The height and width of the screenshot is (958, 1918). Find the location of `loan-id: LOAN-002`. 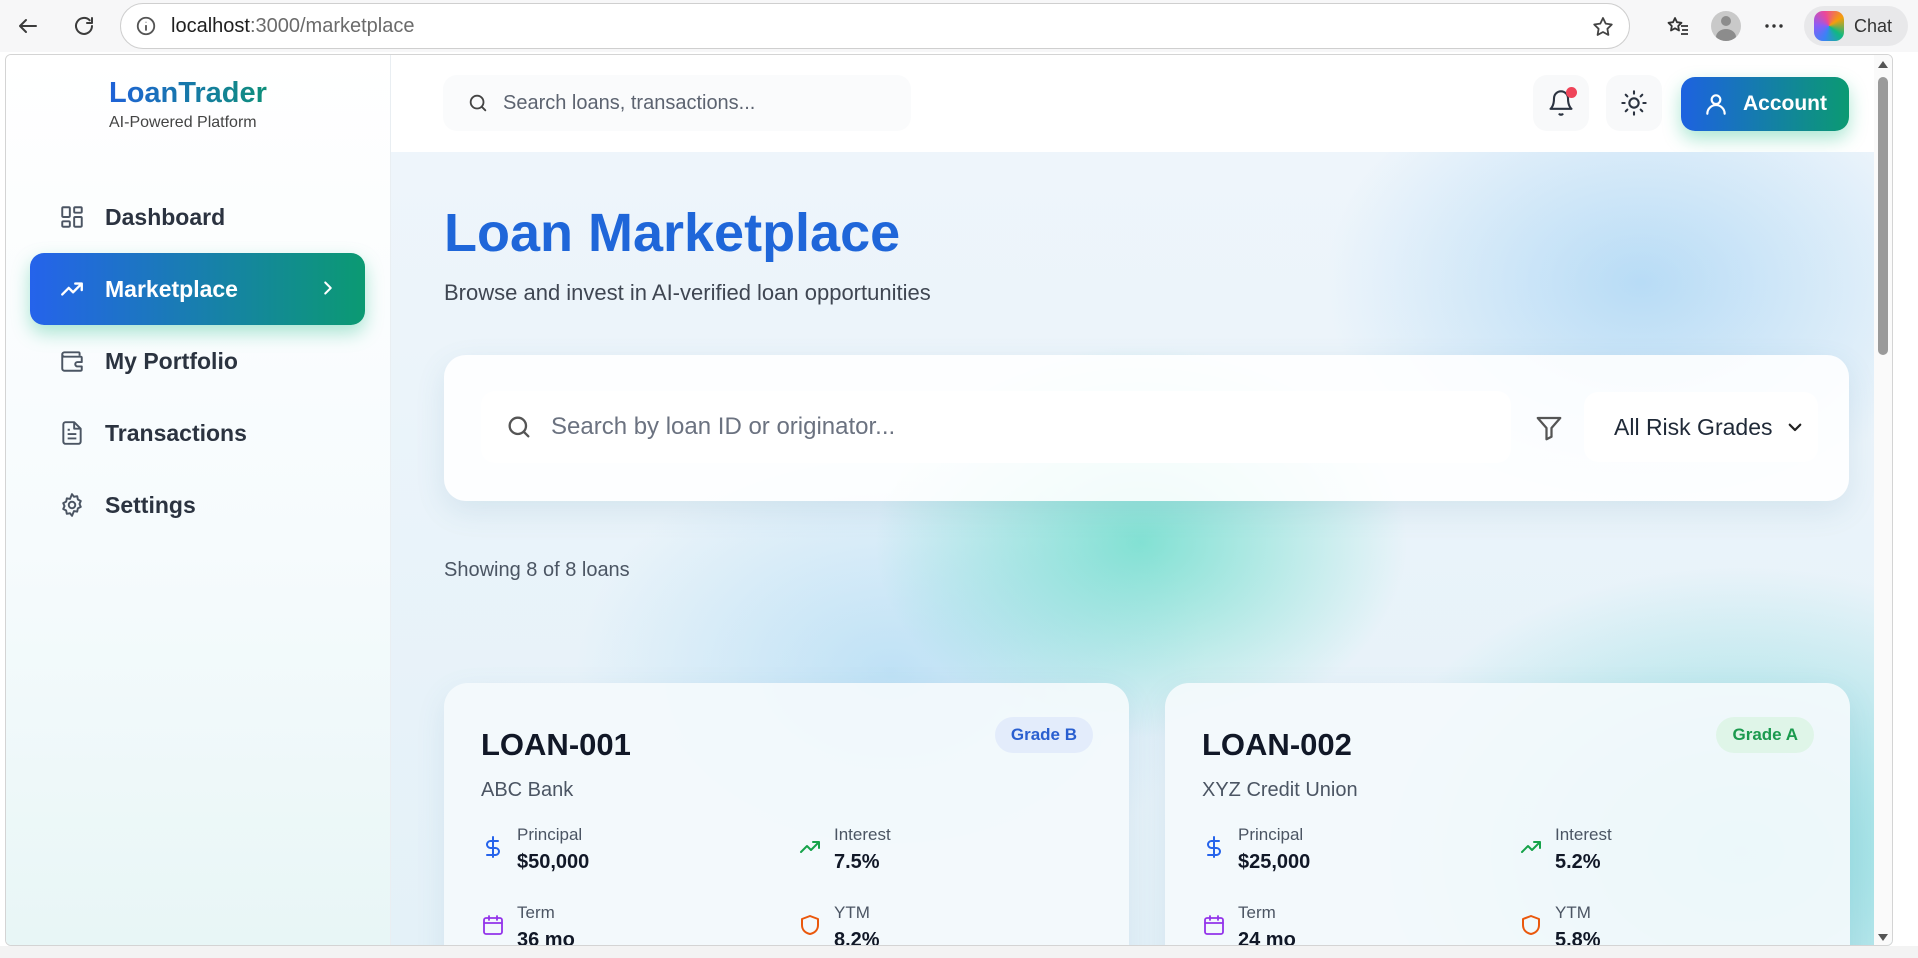

loan-id: LOAN-002 is located at coordinates (1277, 744).